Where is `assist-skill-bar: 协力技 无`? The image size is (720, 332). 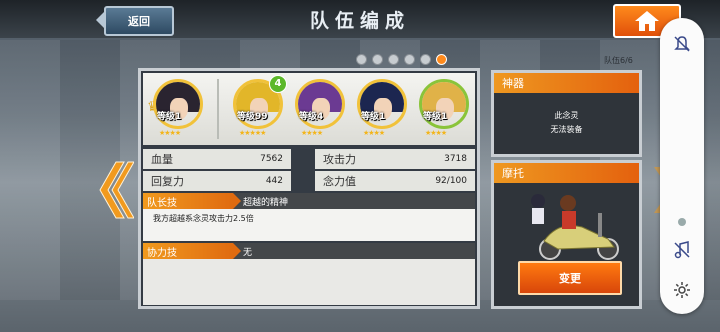
assist-skill-bar: 协力技 无 is located at coordinates (309, 251).